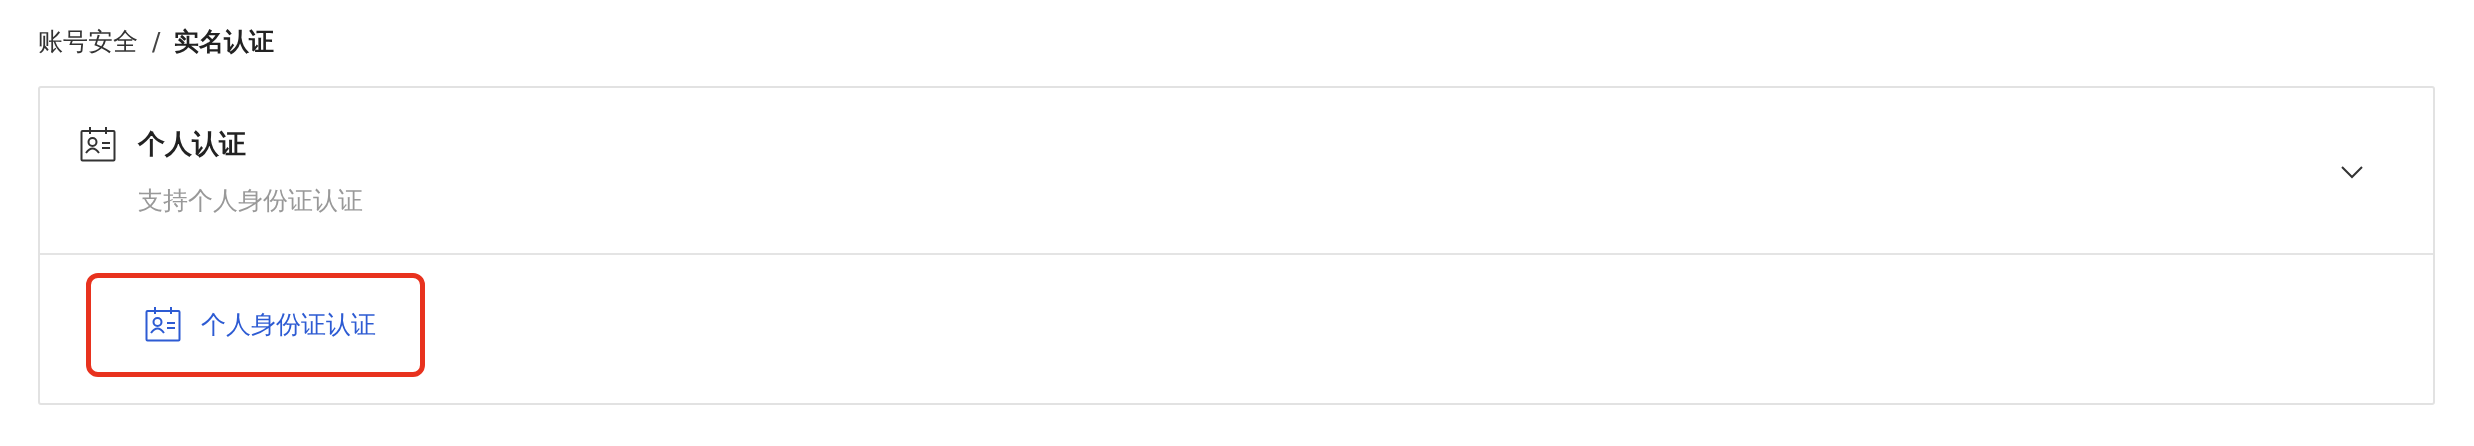 Image resolution: width=2474 pixels, height=446 pixels. What do you see at coordinates (88, 41) in the screenshot?
I see `breadcrumb-item: 账号安全` at bounding box center [88, 41].